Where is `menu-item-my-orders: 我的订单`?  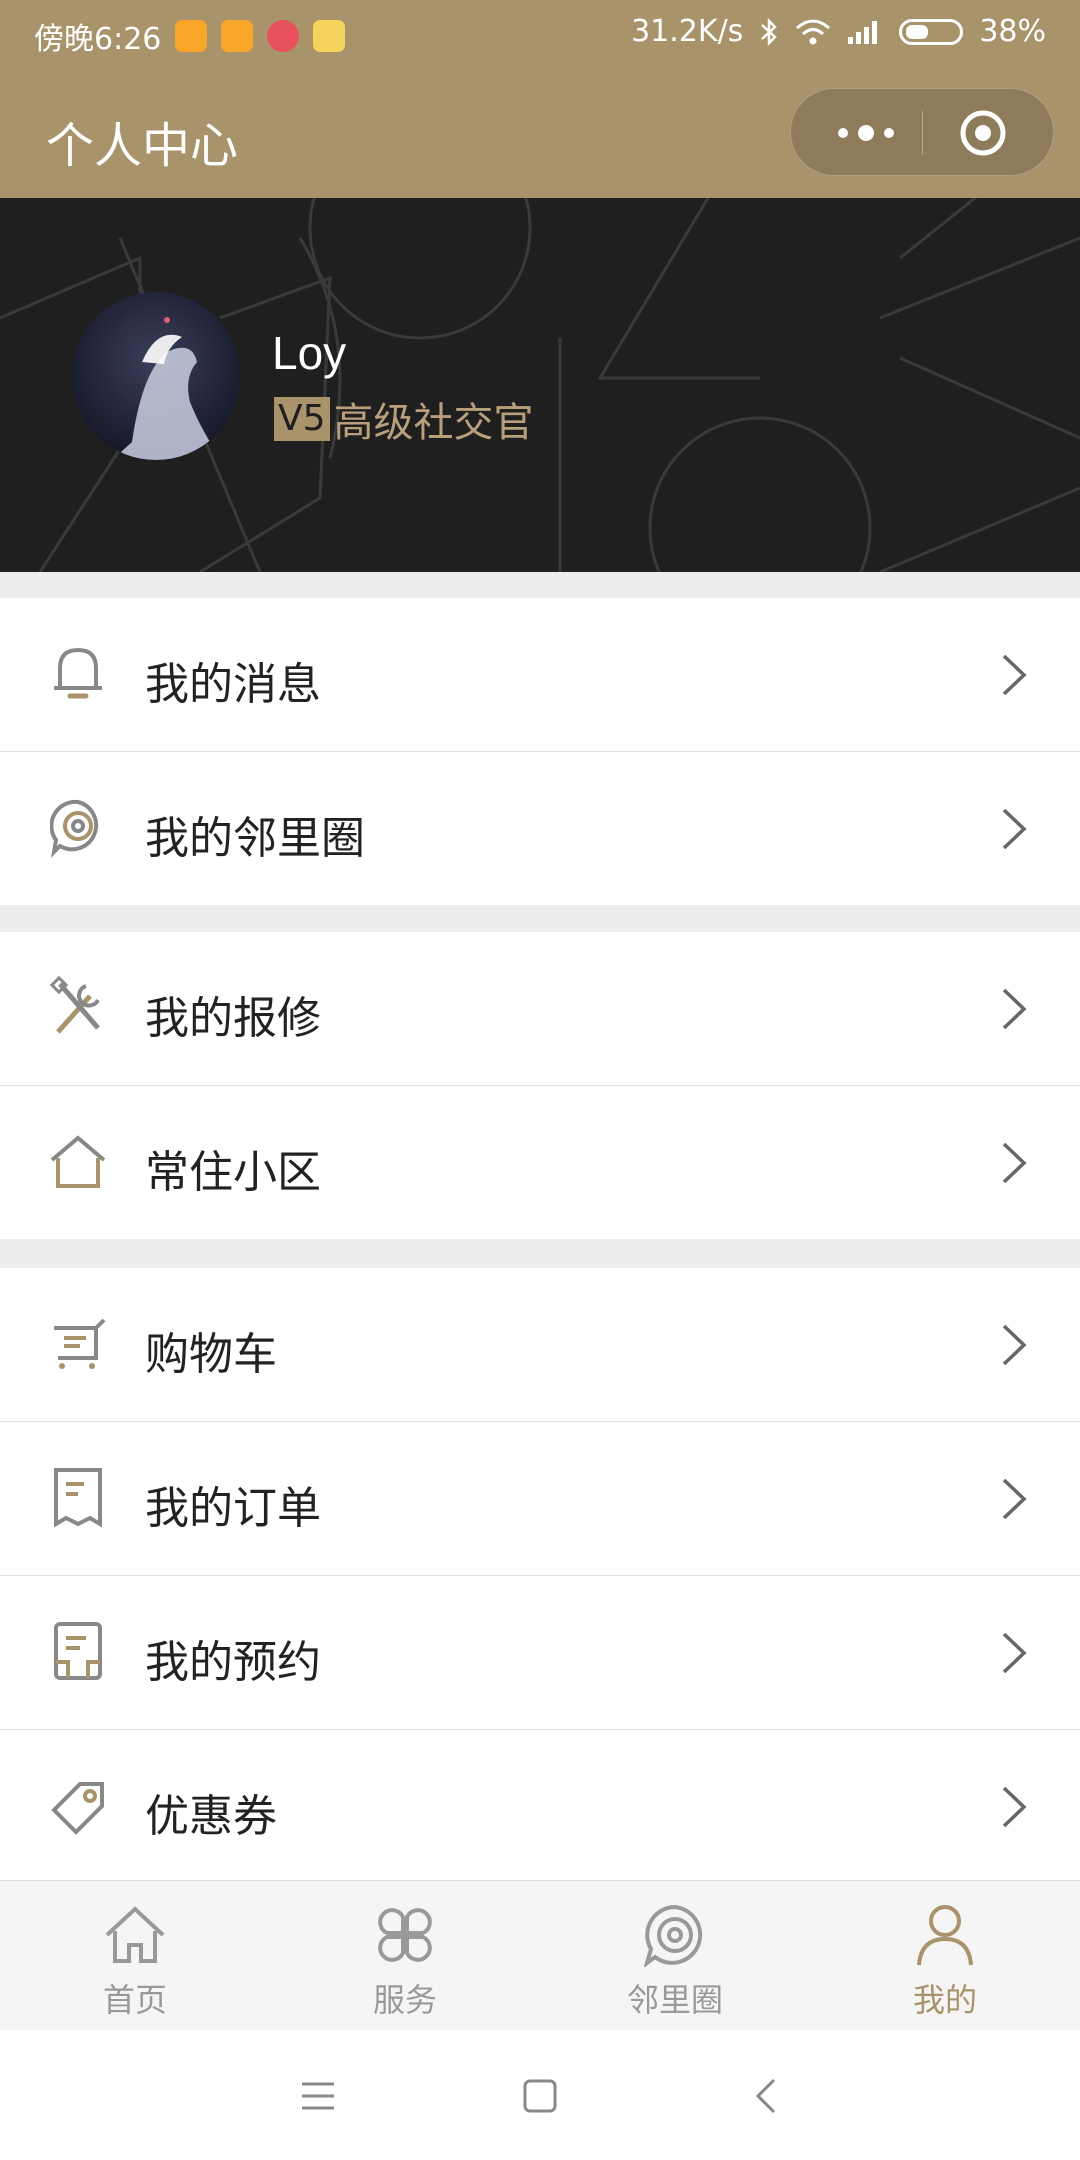 menu-item-my-orders: 我的订单 is located at coordinates (540, 1499).